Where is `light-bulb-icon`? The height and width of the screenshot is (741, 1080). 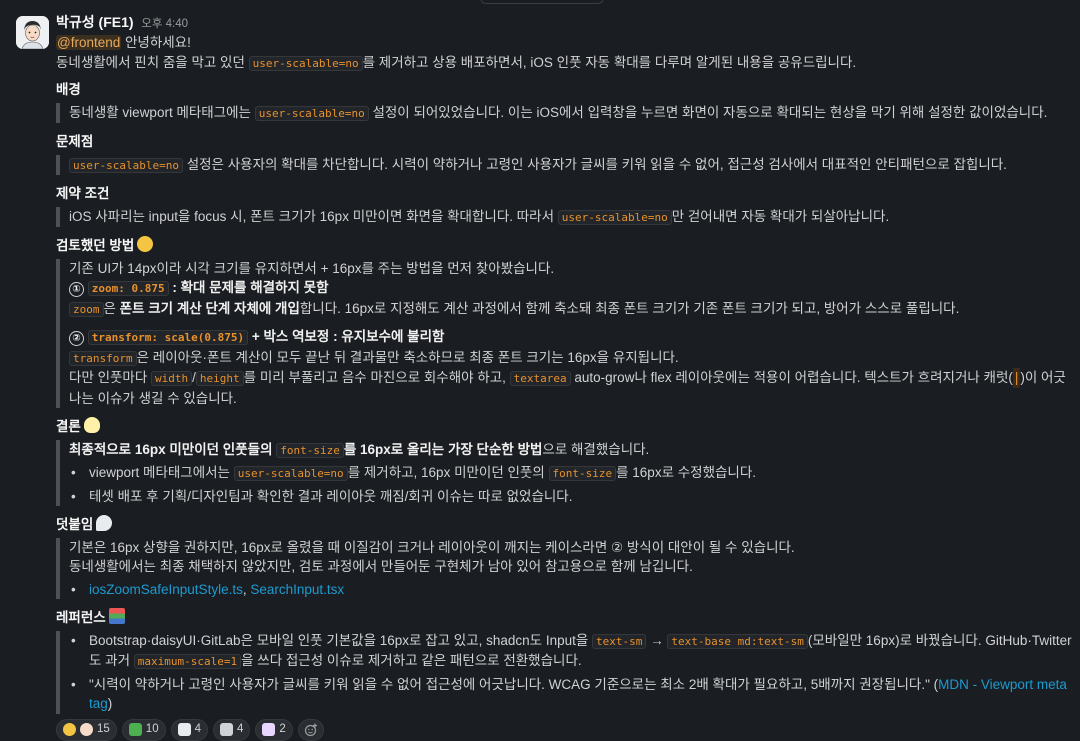 light-bulb-icon is located at coordinates (91, 425).